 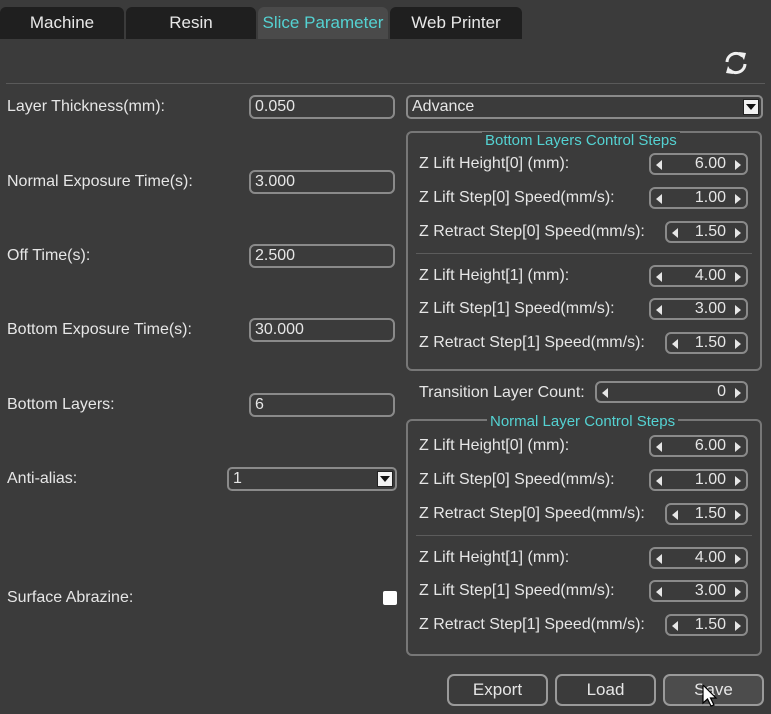 What do you see at coordinates (49, 255) in the screenshot?
I see `off-time-label: Off Time(s):` at bounding box center [49, 255].